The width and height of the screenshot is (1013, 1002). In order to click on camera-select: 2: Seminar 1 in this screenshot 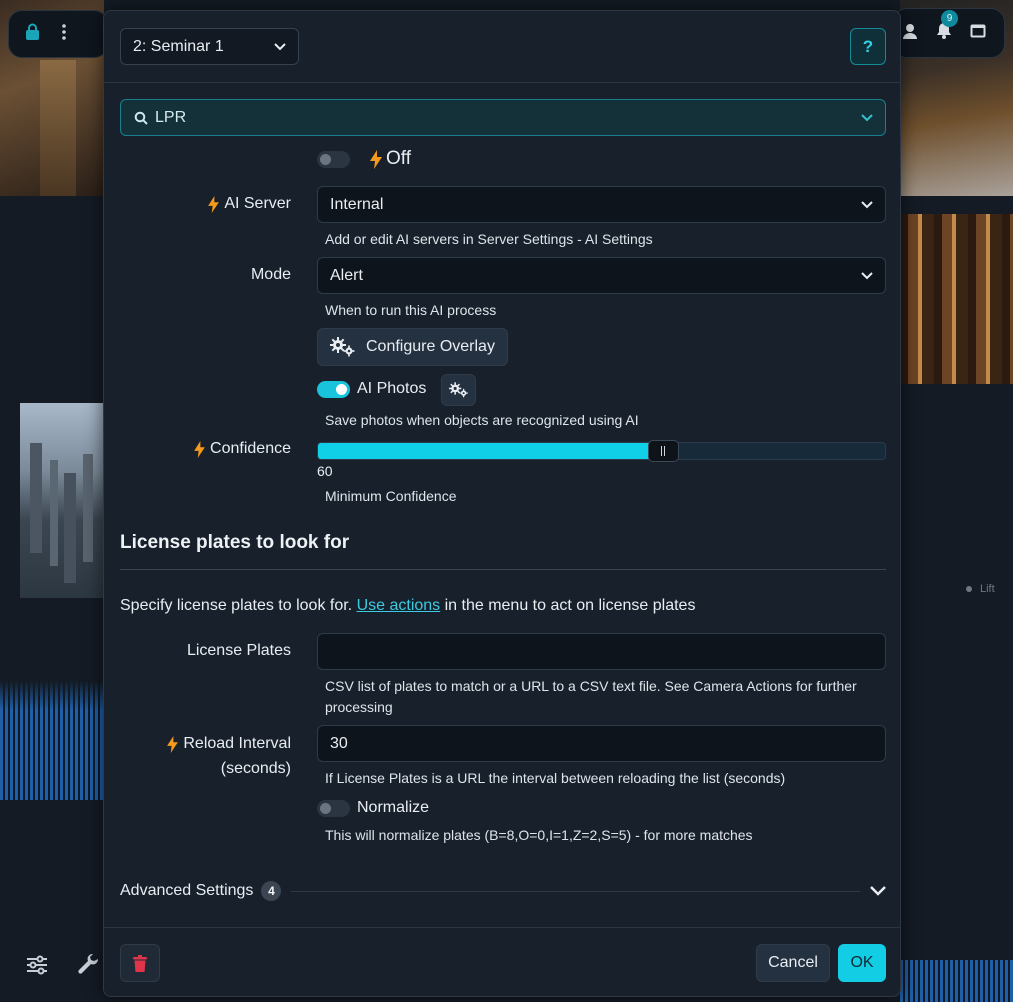, I will do `click(209, 46)`.